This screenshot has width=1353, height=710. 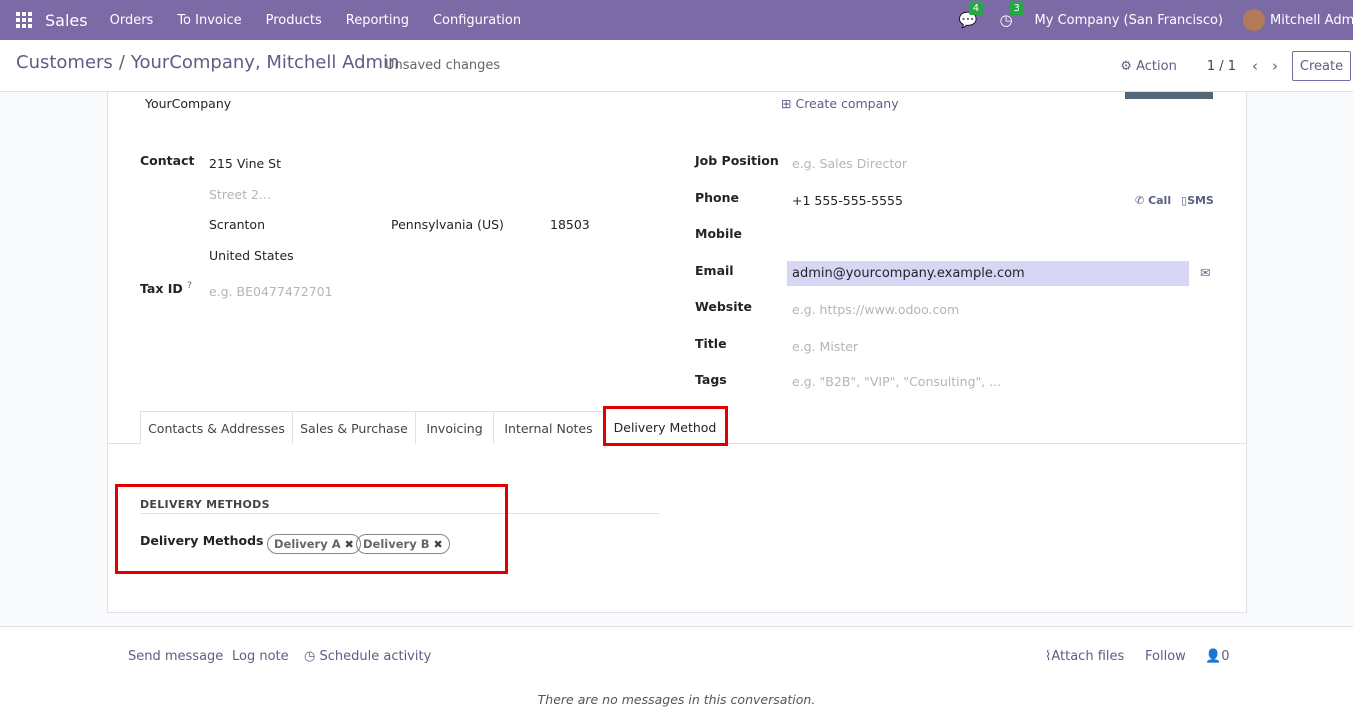 What do you see at coordinates (719, 233) in the screenshot?
I see `mobile-label: Mobile` at bounding box center [719, 233].